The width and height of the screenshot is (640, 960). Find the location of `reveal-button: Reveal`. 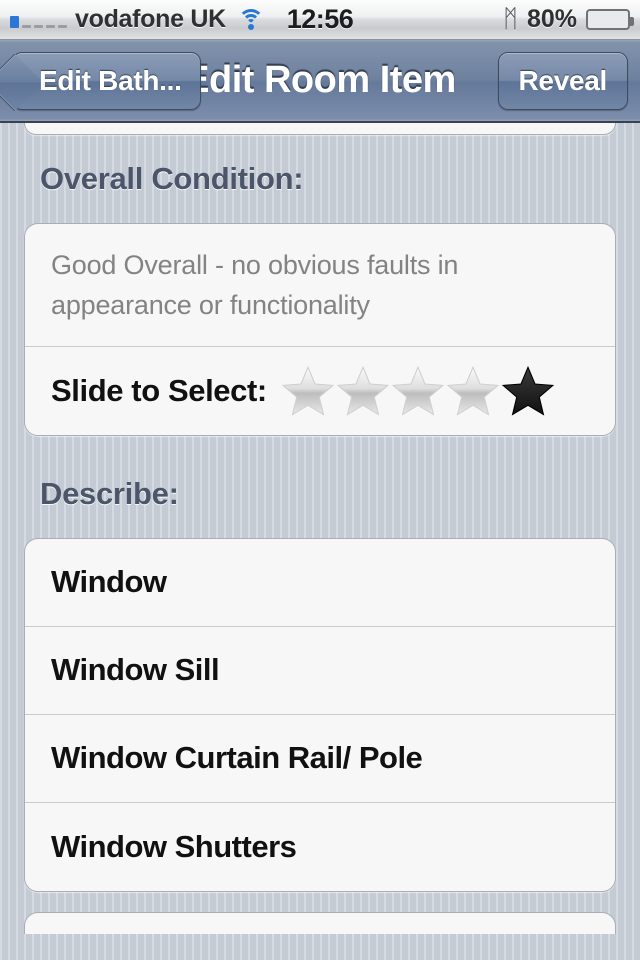

reveal-button: Reveal is located at coordinates (562, 80).